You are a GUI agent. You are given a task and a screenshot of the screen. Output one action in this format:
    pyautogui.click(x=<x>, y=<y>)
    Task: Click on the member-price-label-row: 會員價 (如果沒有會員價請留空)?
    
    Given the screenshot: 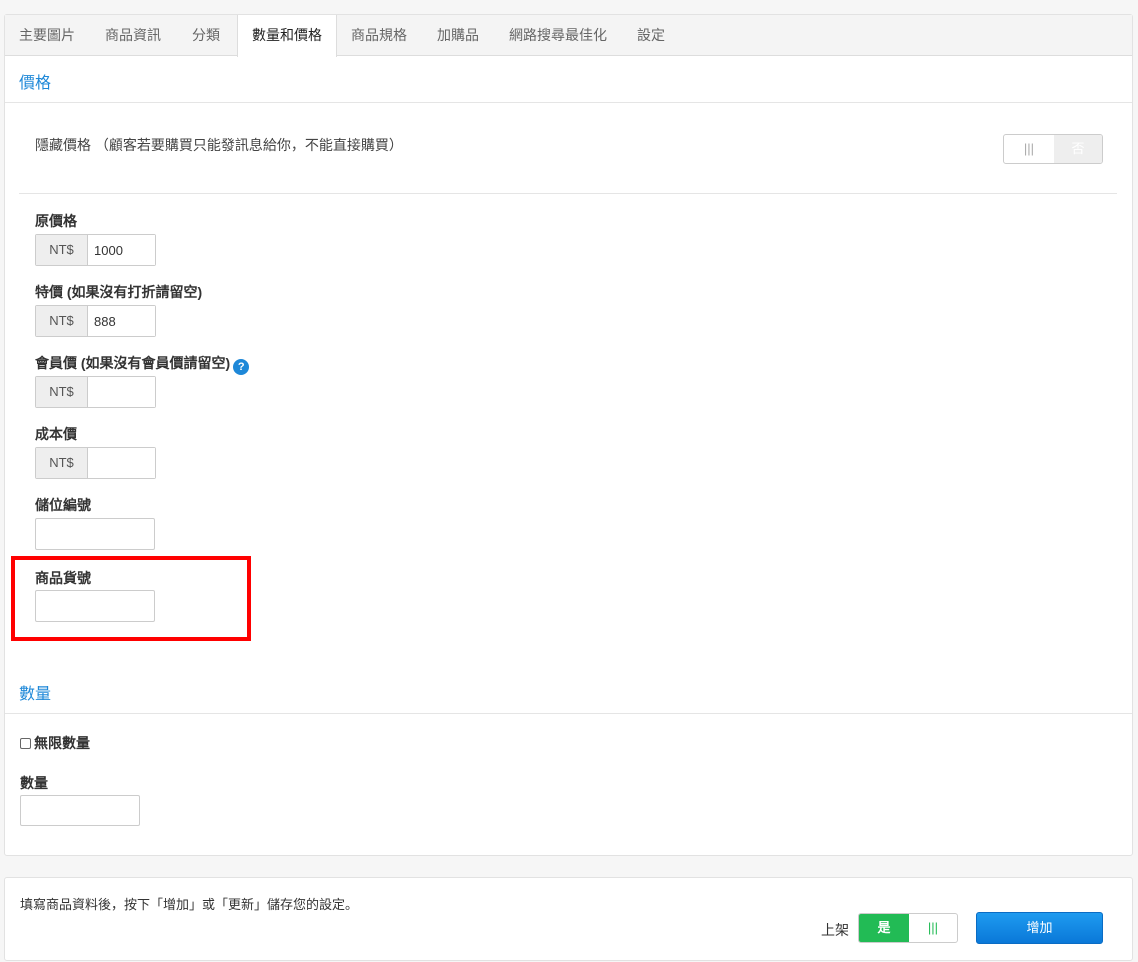 What is the action you would take?
    pyautogui.click(x=142, y=364)
    